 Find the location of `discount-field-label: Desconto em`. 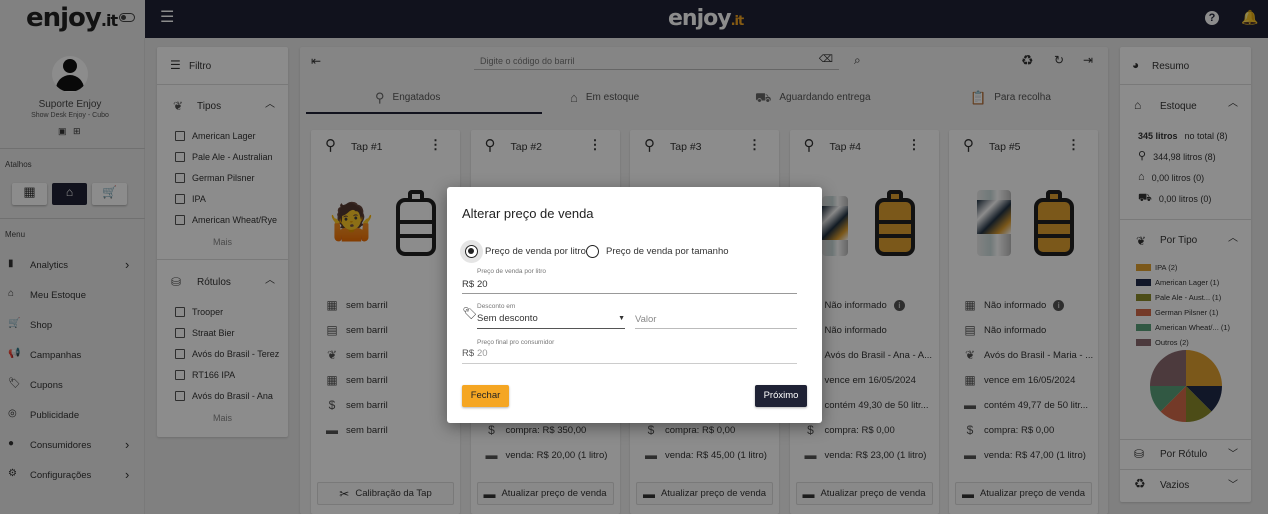

discount-field-label: Desconto em is located at coordinates (496, 306).